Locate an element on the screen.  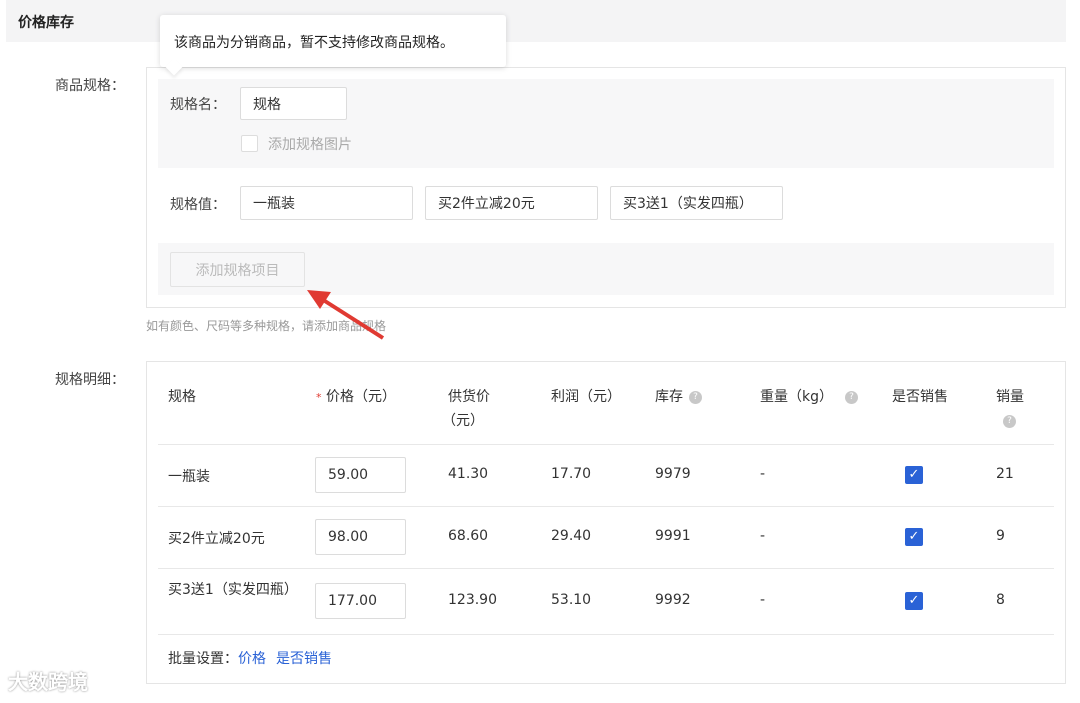
spec-value-input: 一瓶装 is located at coordinates (326, 203).